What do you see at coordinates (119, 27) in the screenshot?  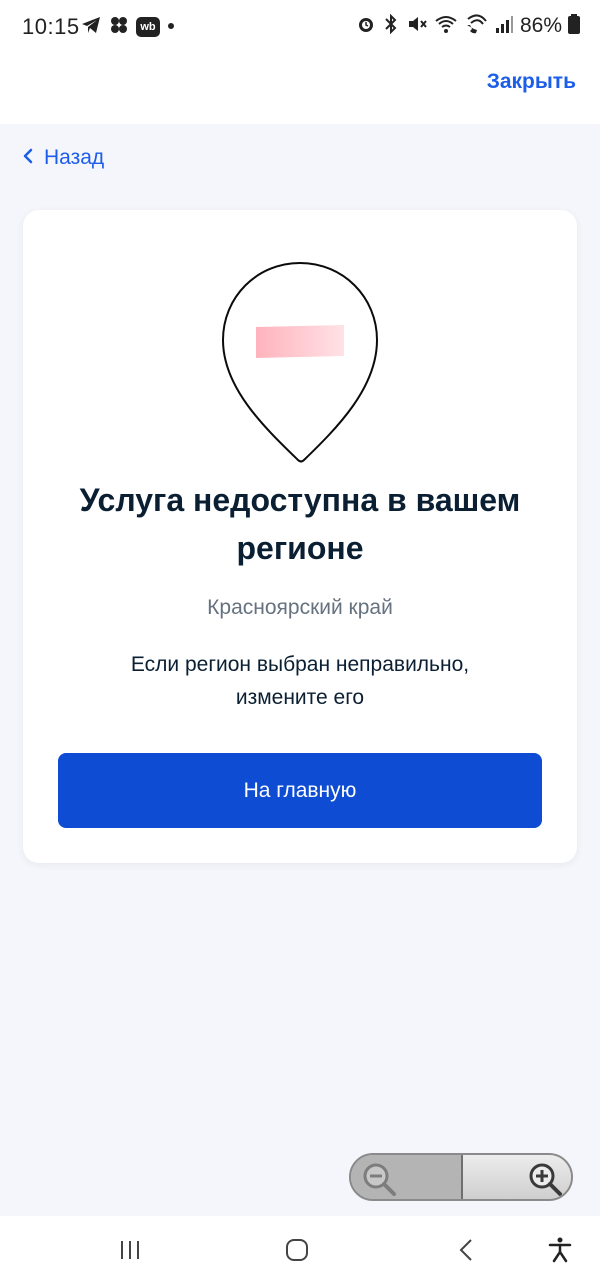 I see `apps-icon` at bounding box center [119, 27].